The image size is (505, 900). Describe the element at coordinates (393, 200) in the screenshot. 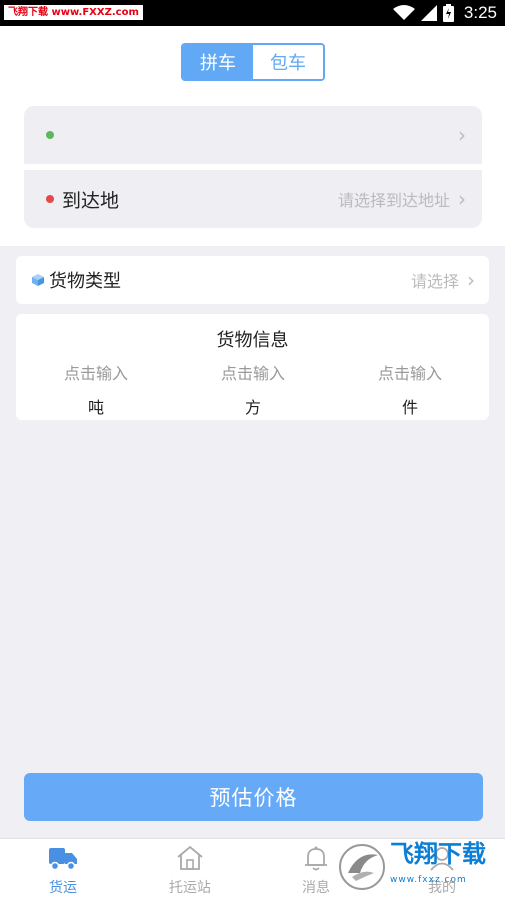

I see `destination-hint: 请选择到达地址` at that location.